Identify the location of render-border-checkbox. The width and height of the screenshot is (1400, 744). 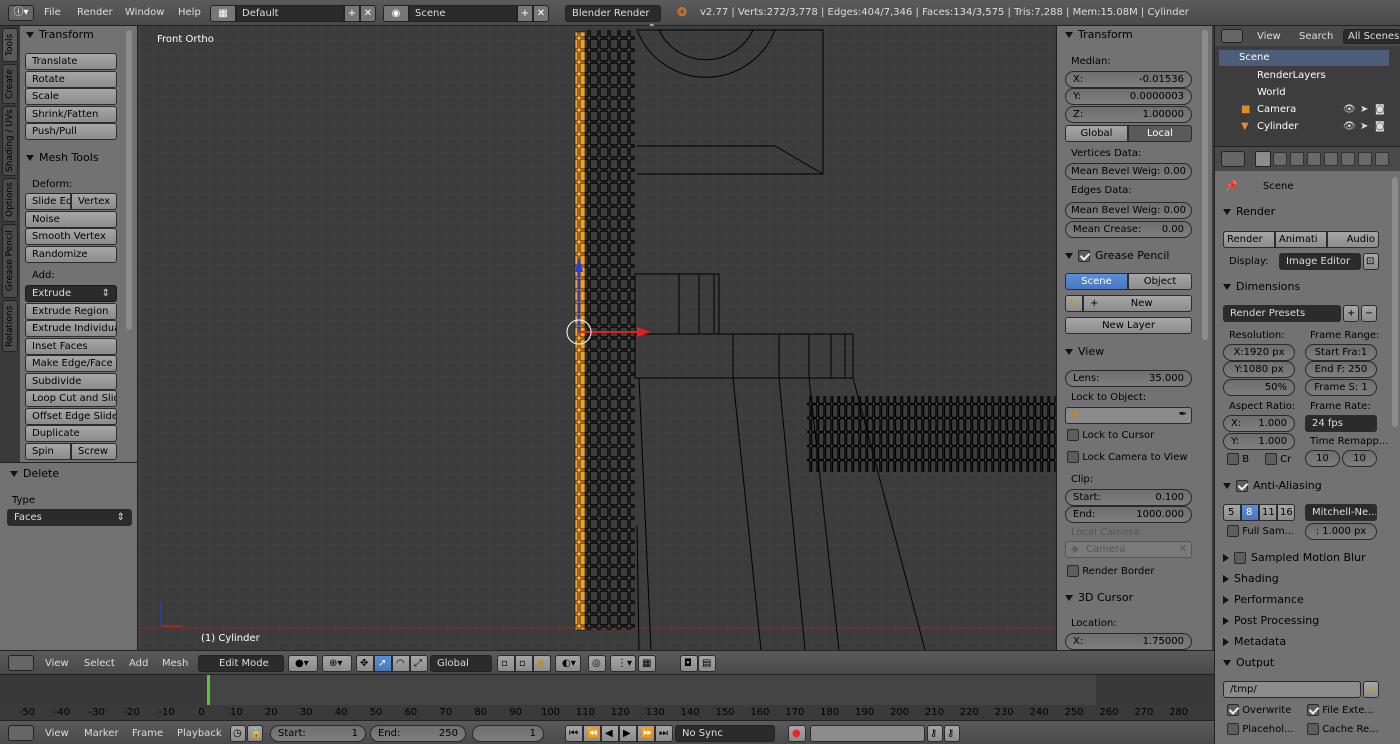
(1073, 571).